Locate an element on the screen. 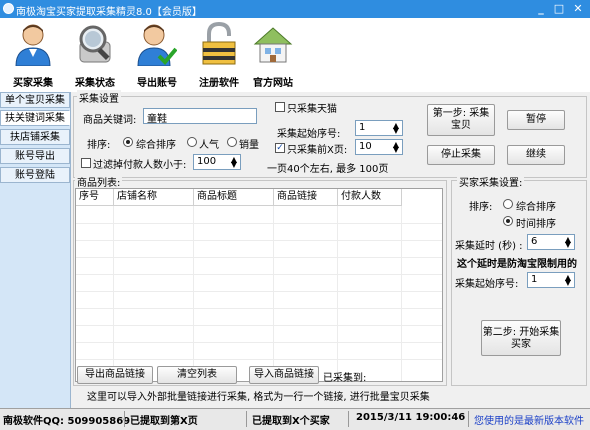 This screenshot has width=590, height=430. toolbar-register-button: 注册软件 is located at coordinates (219, 55).